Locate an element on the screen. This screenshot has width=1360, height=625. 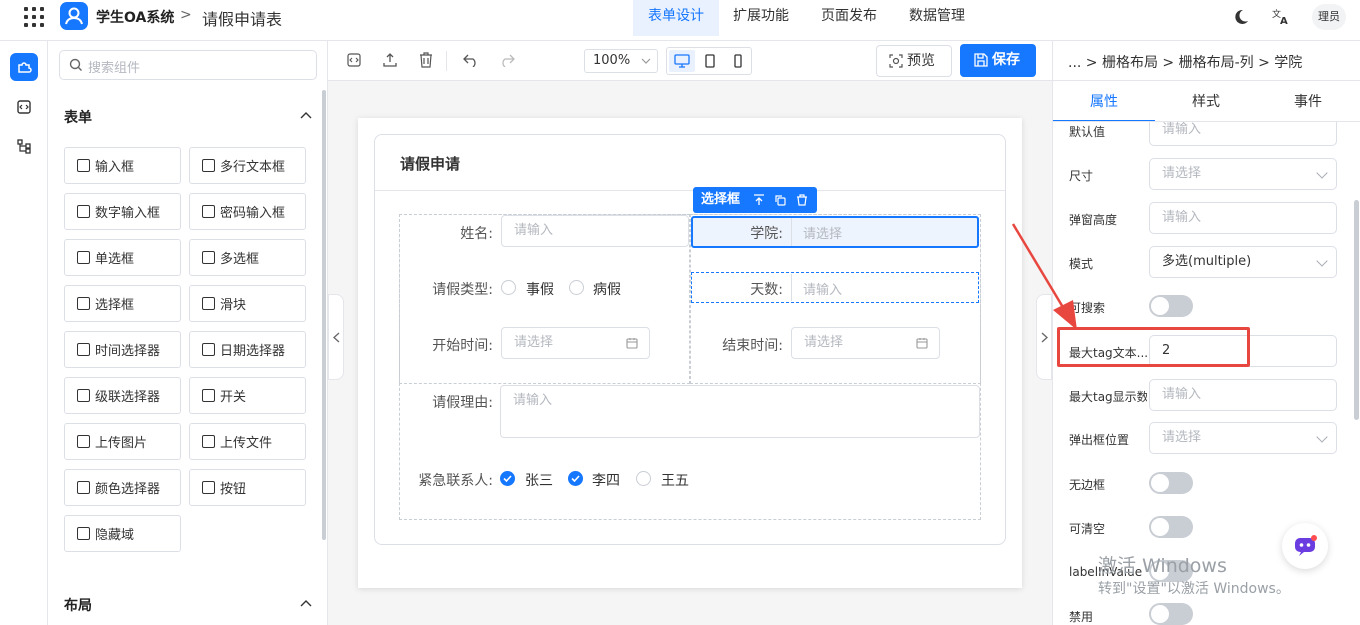
max-tag-count-input: 请输入 is located at coordinates (1243, 395).